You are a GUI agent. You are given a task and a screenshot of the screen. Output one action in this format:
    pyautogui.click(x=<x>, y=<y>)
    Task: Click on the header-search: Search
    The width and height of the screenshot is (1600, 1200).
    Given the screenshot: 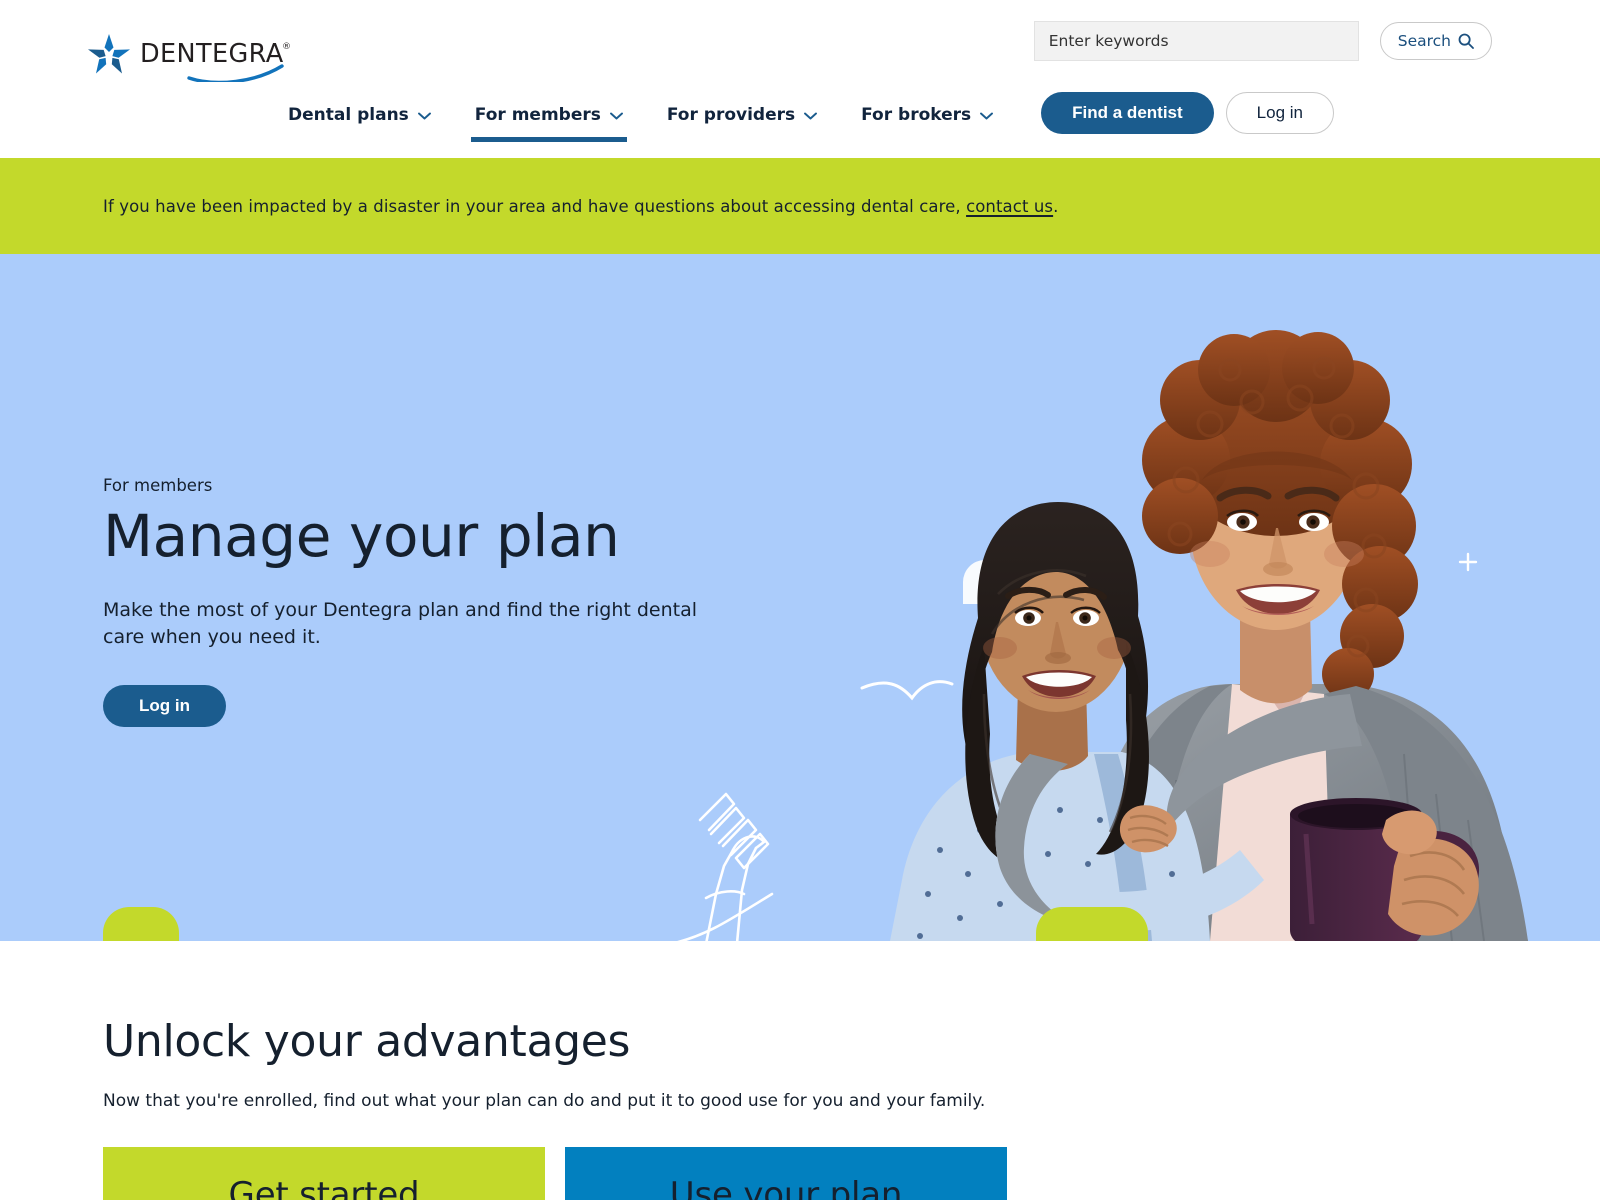 What is the action you would take?
    pyautogui.click(x=1262, y=41)
    